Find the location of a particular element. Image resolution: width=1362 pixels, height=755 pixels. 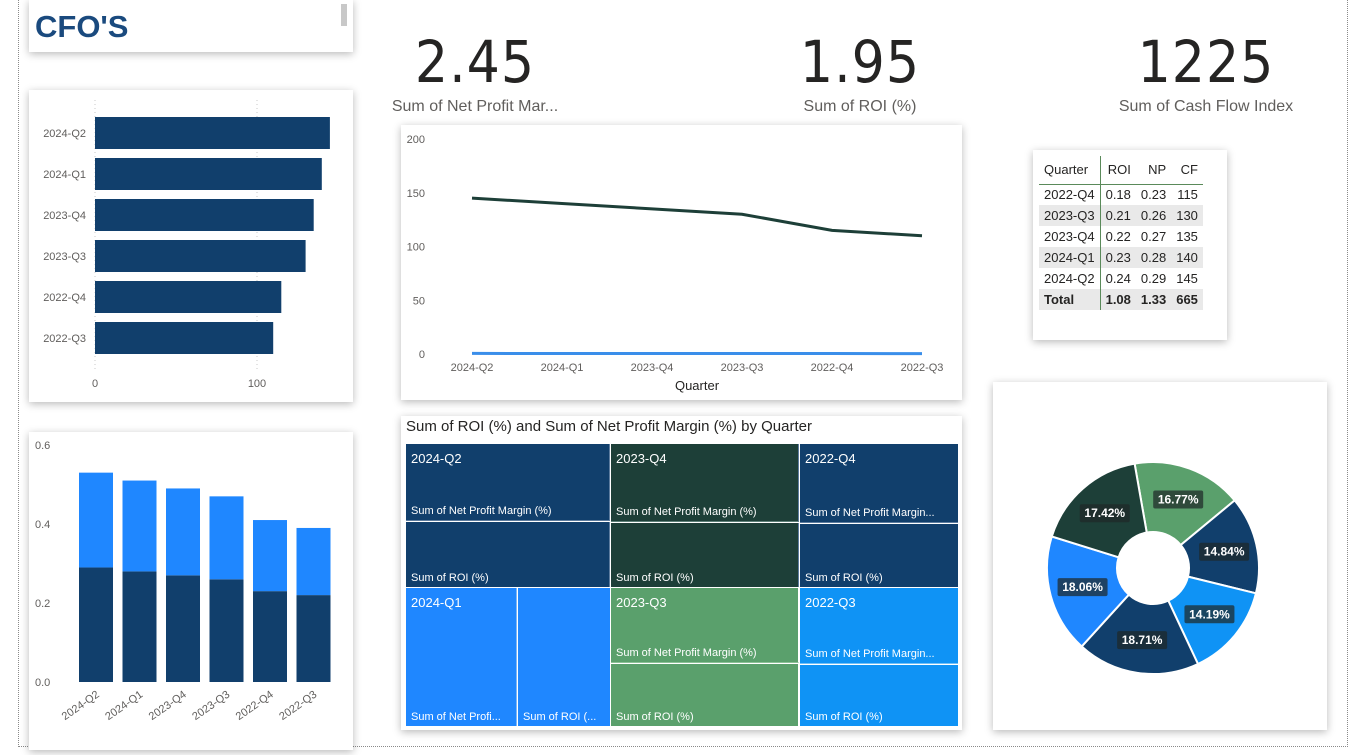

treemap-cell-2024q2-np: 2024-Q2 Sum of Net Profit Margin (%) is located at coordinates (508, 482).